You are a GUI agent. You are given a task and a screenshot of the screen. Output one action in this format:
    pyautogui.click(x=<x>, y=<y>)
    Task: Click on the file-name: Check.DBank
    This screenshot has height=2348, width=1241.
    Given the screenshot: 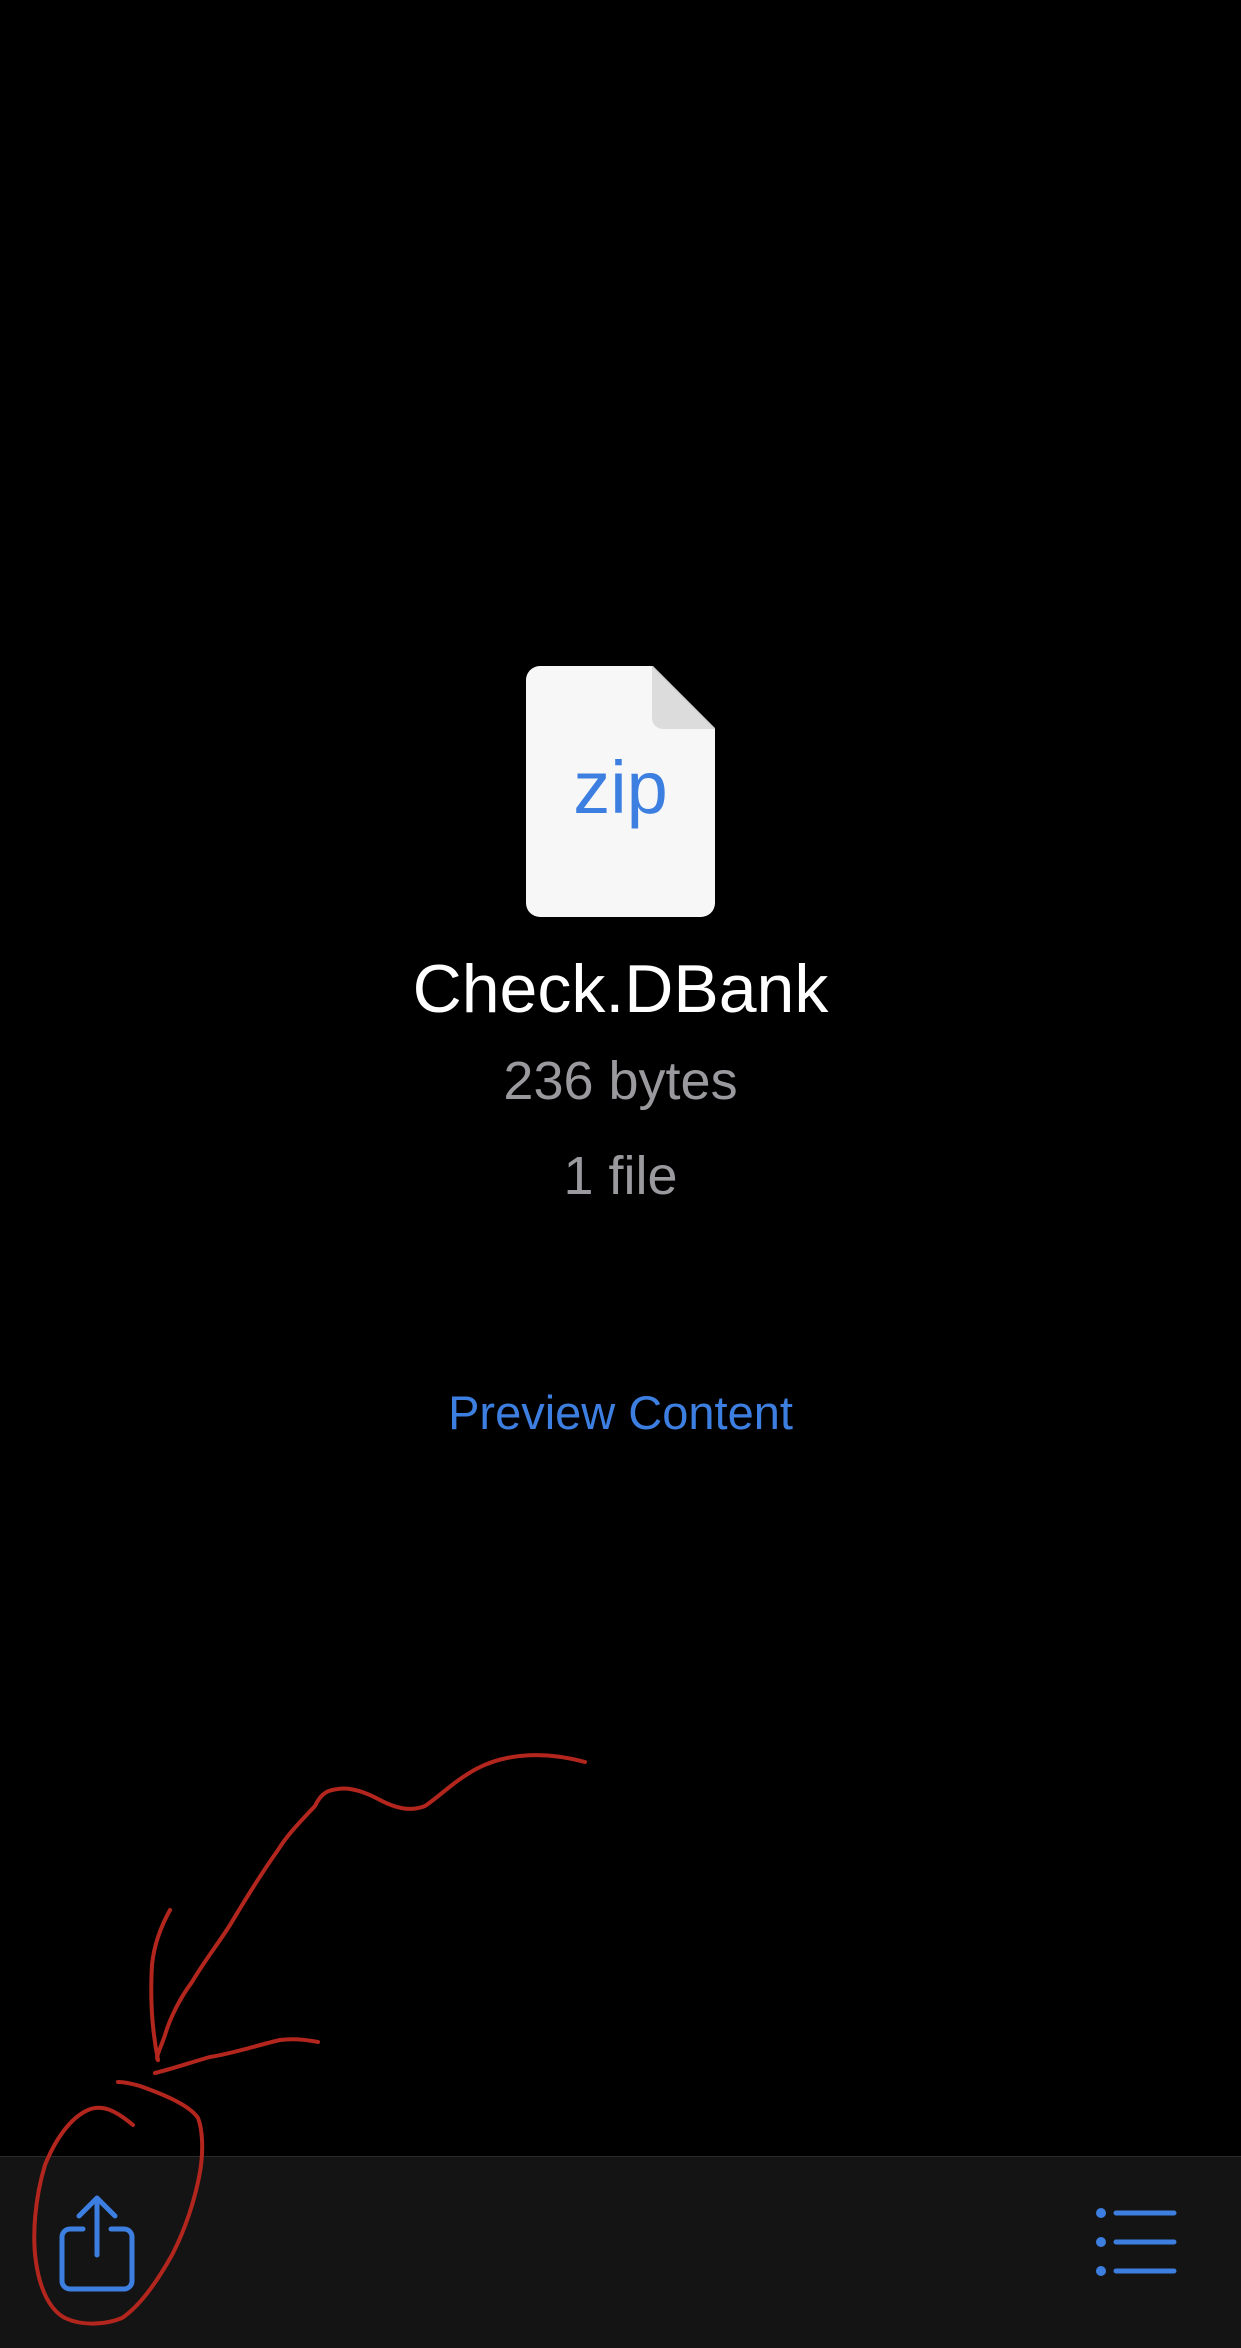 What is the action you would take?
    pyautogui.click(x=620, y=989)
    